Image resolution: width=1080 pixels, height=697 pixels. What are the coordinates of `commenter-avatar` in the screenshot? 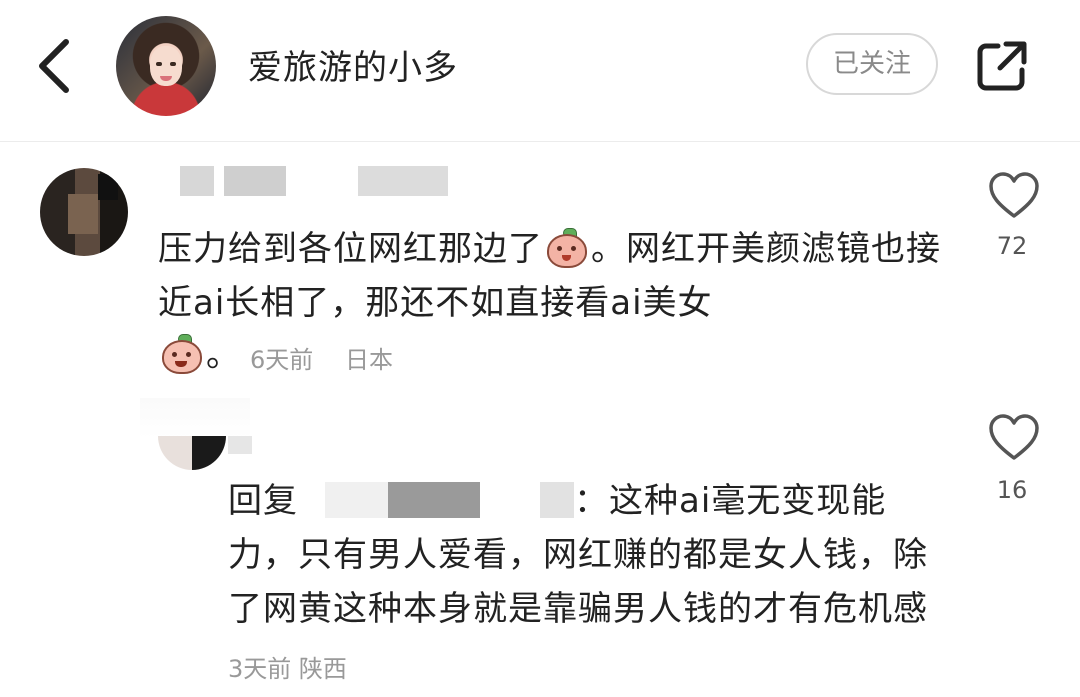 It's located at (84, 212).